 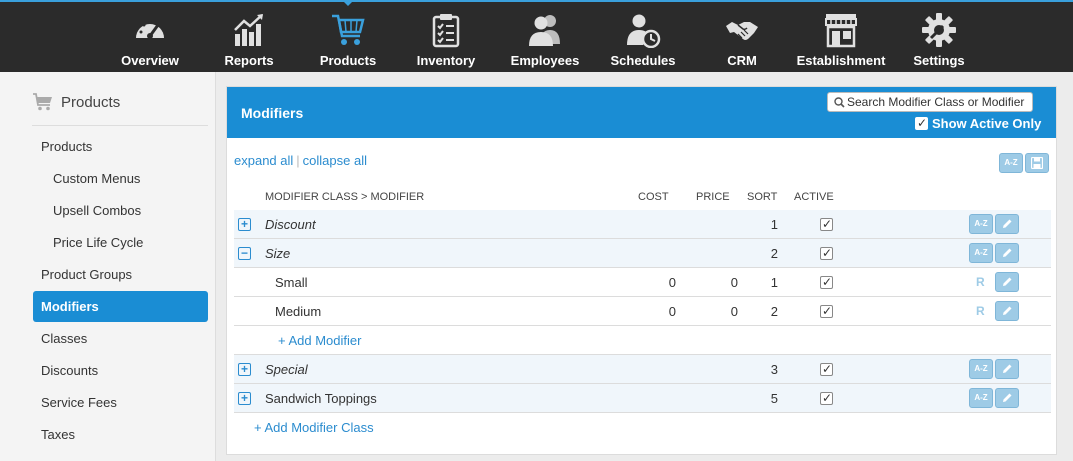 What do you see at coordinates (545, 60) in the screenshot?
I see `nav-label: Employees` at bounding box center [545, 60].